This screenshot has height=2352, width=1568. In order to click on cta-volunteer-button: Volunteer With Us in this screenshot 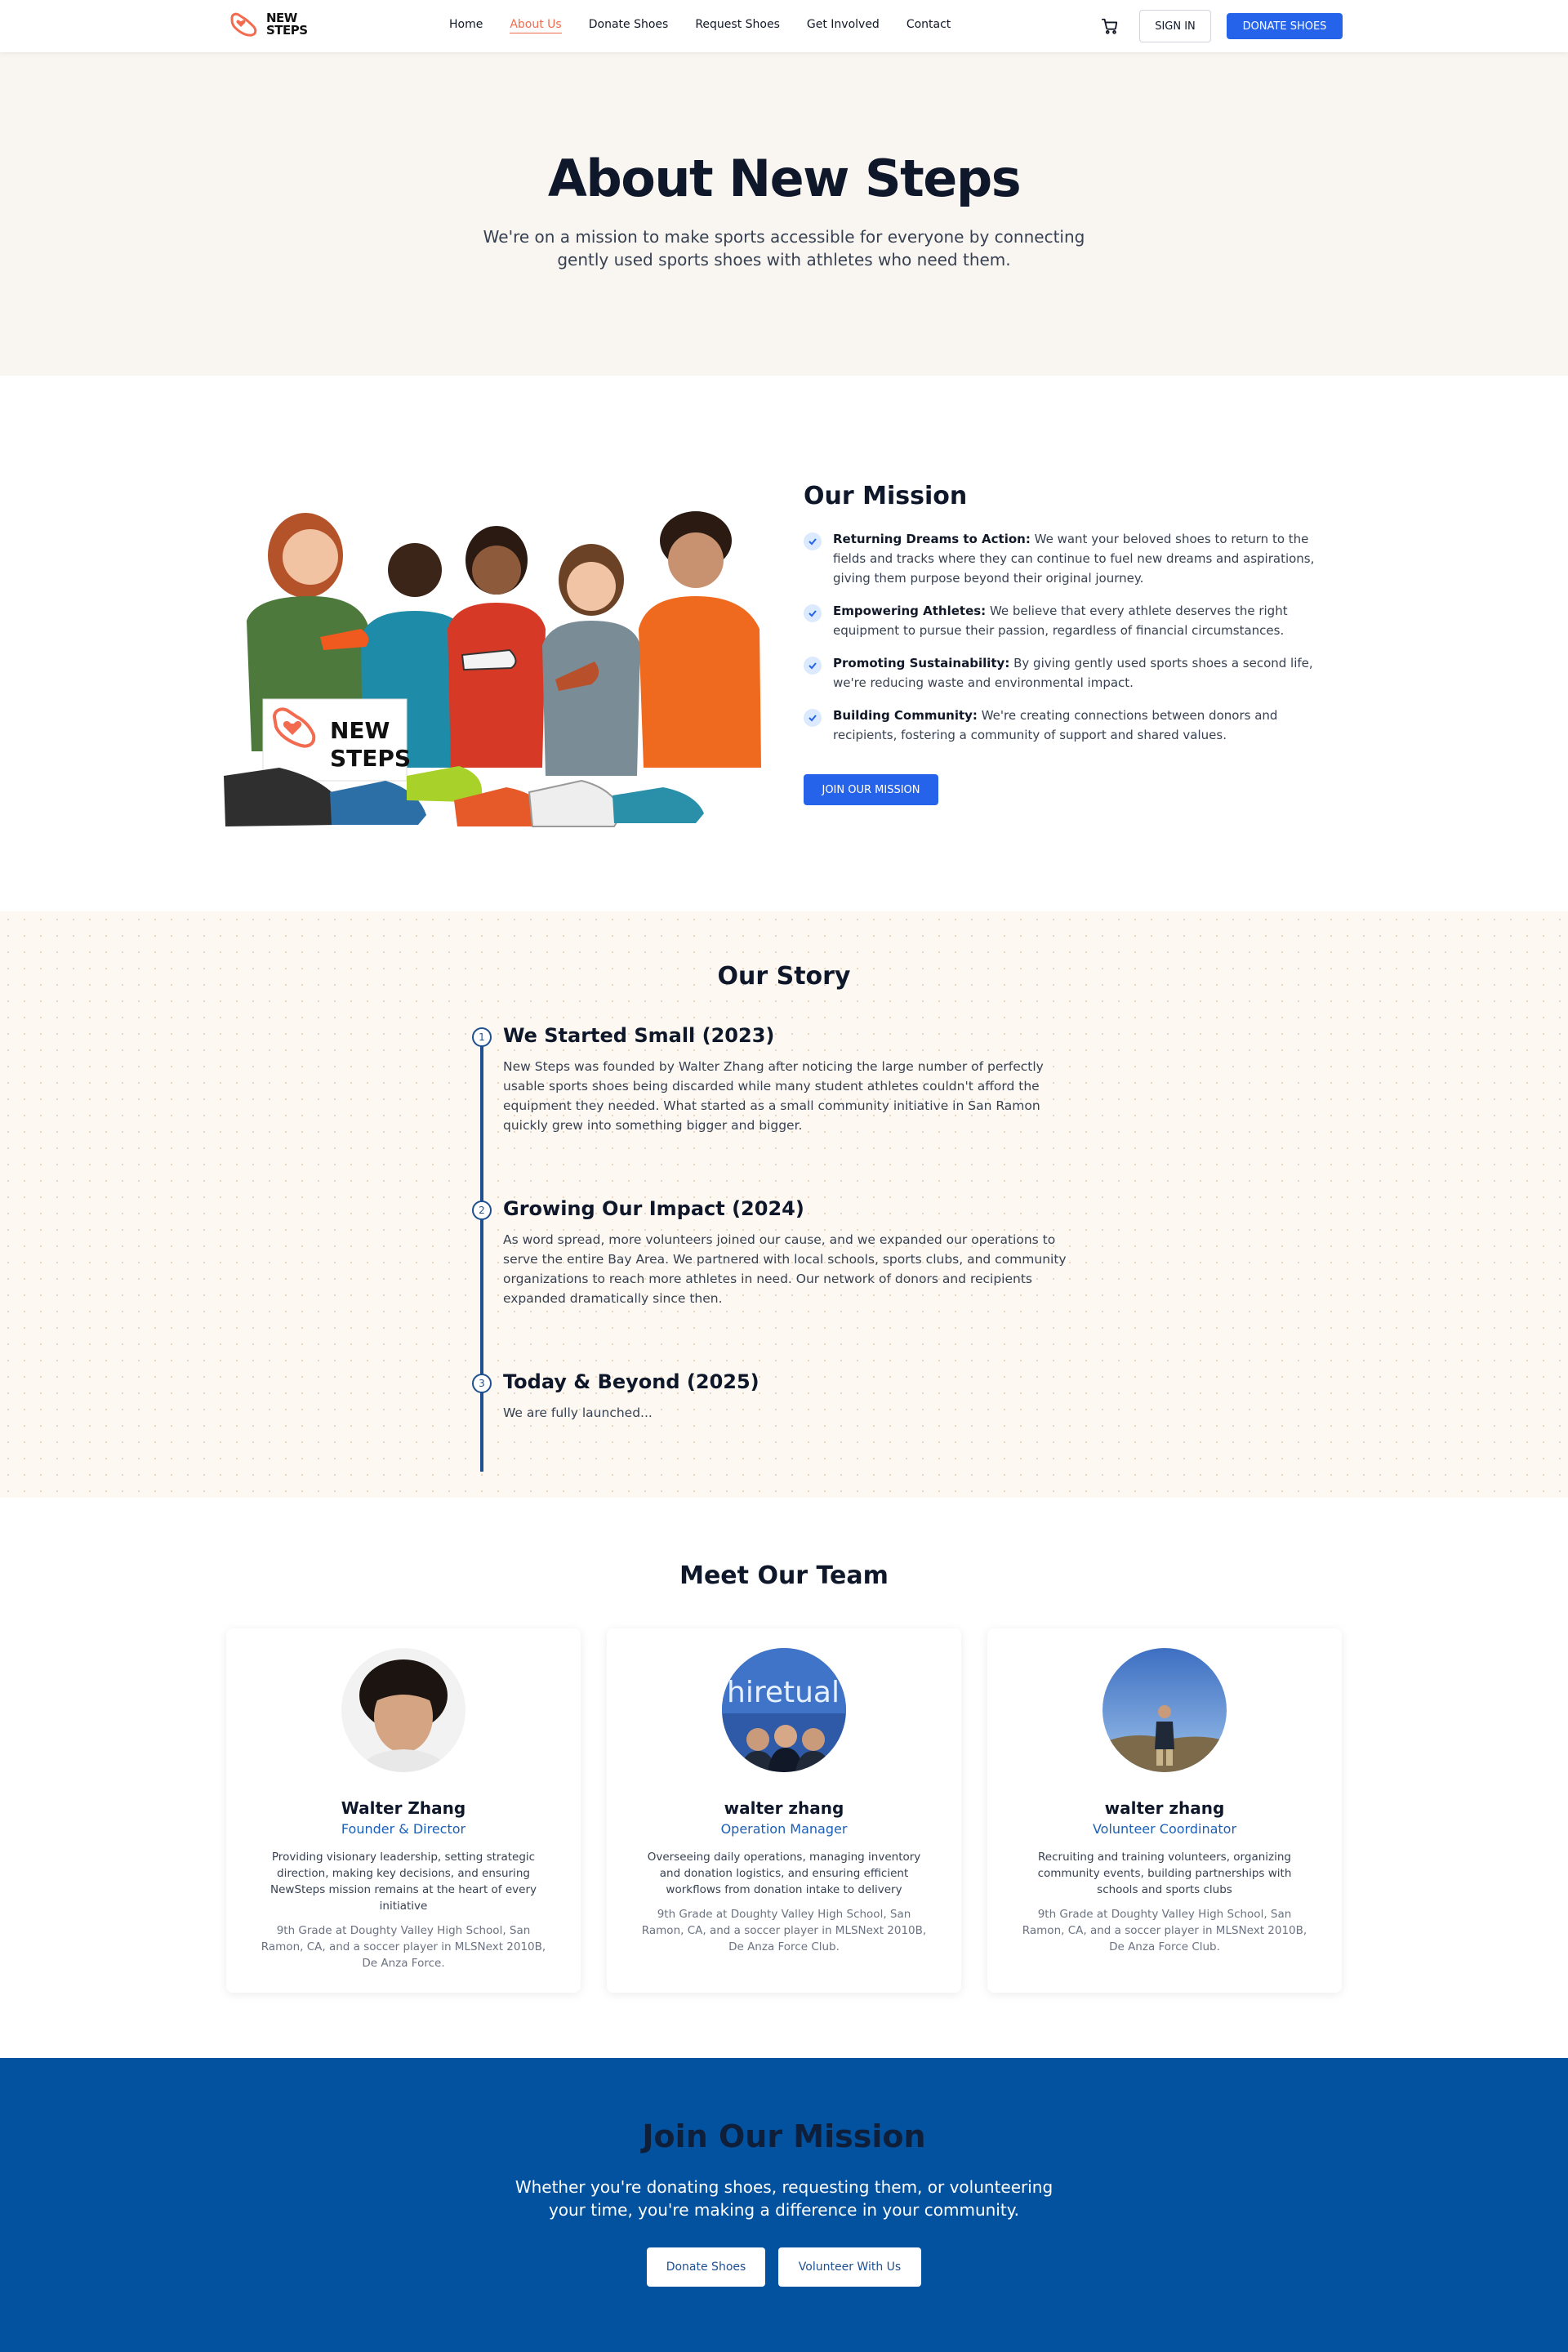, I will do `click(849, 2267)`.